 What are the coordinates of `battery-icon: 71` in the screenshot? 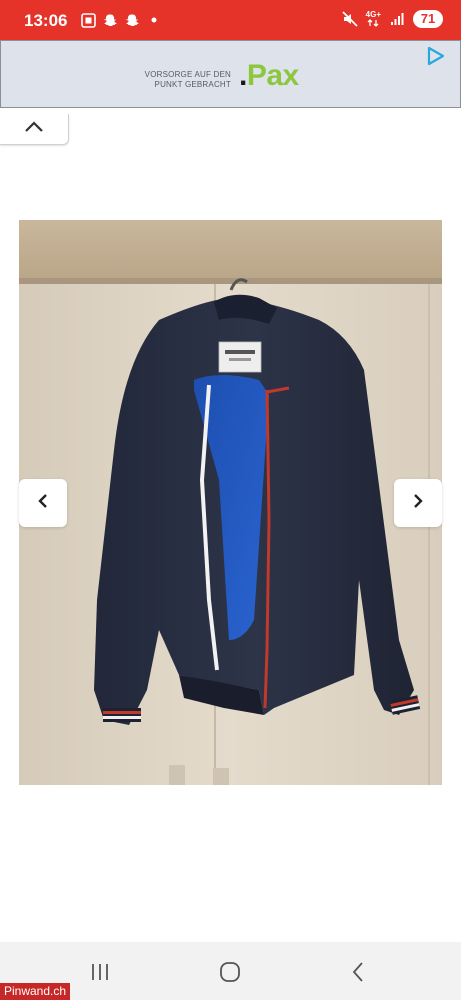 It's located at (428, 19).